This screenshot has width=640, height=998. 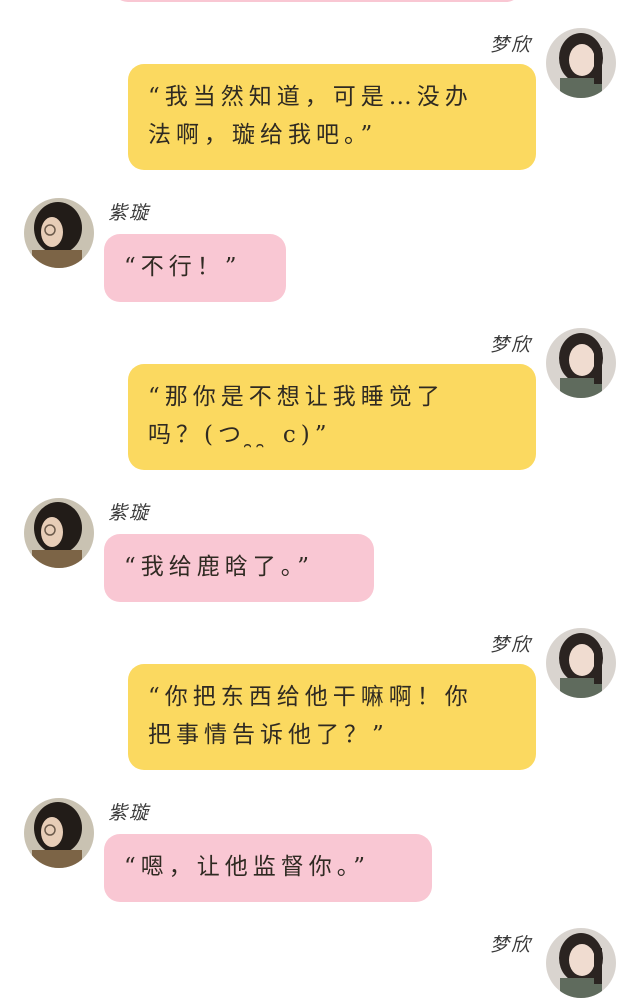 What do you see at coordinates (332, 717) in the screenshot?
I see `message-bubble: “你把东西给他干嘛啊！你 把事情告诉他了？”` at bounding box center [332, 717].